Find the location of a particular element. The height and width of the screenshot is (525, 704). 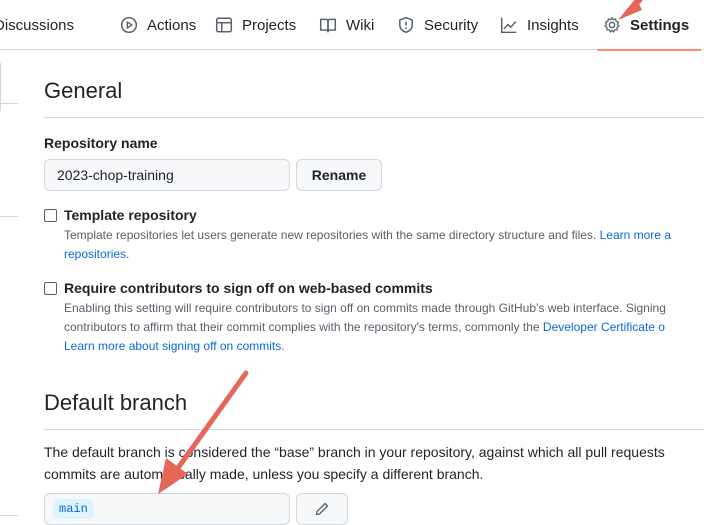

tab-insights: Insights is located at coordinates (539, 25).